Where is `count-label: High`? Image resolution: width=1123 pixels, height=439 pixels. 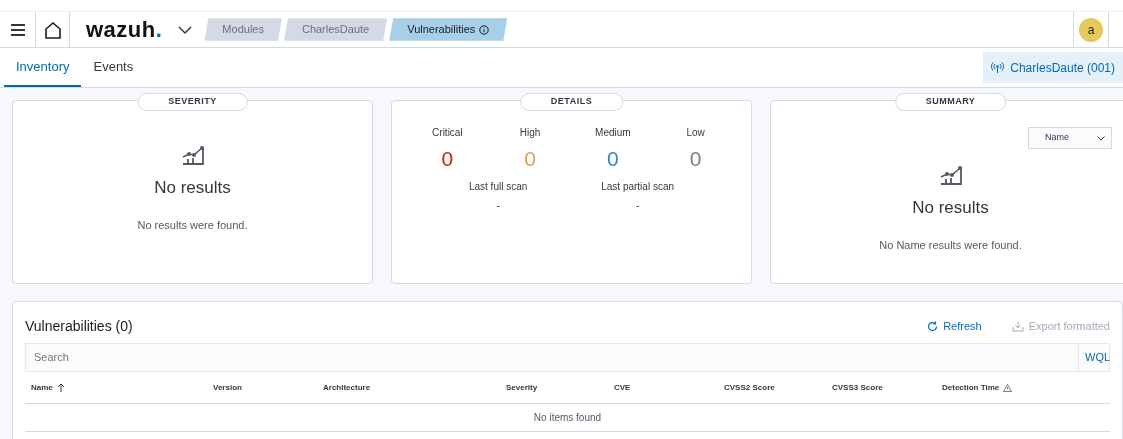 count-label: High is located at coordinates (530, 133).